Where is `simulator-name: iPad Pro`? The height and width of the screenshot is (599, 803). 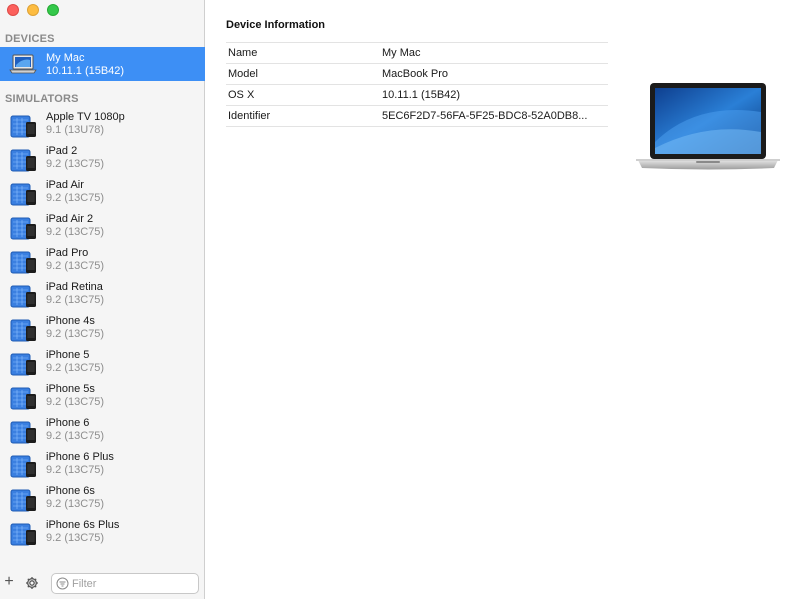 simulator-name: iPad Pro is located at coordinates (67, 253).